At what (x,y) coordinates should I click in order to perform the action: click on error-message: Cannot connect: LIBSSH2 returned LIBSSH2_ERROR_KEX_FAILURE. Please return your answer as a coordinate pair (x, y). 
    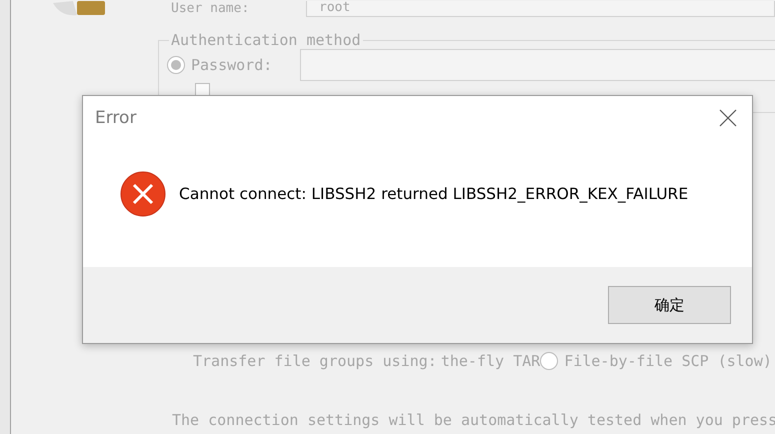
    Looking at the image, I should click on (433, 193).